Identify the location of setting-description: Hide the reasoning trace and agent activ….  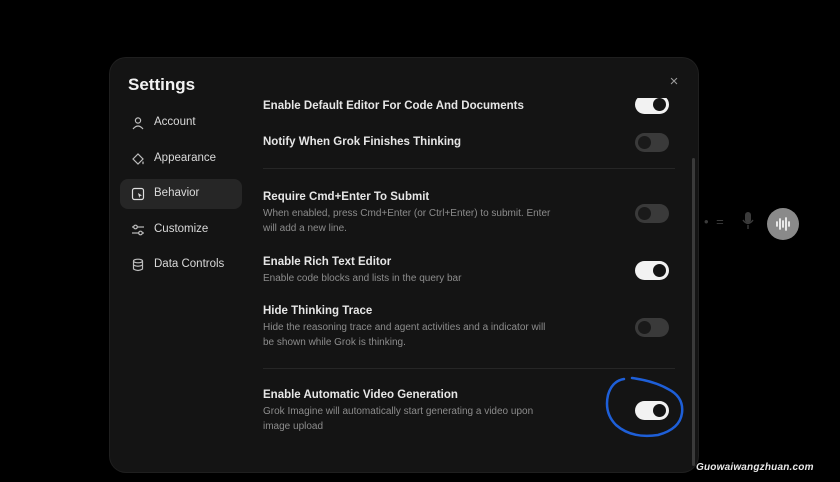
(404, 335).